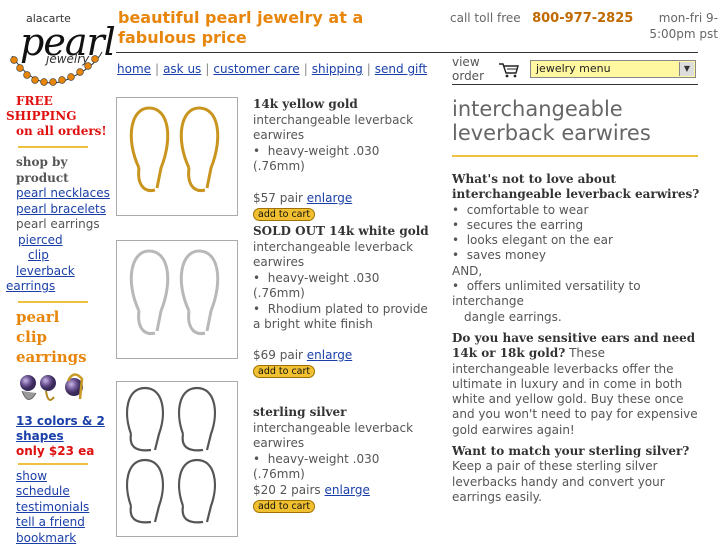 The width and height of the screenshot is (727, 545). I want to click on benefit-text: looks elegant on the ear, so click(539, 240).